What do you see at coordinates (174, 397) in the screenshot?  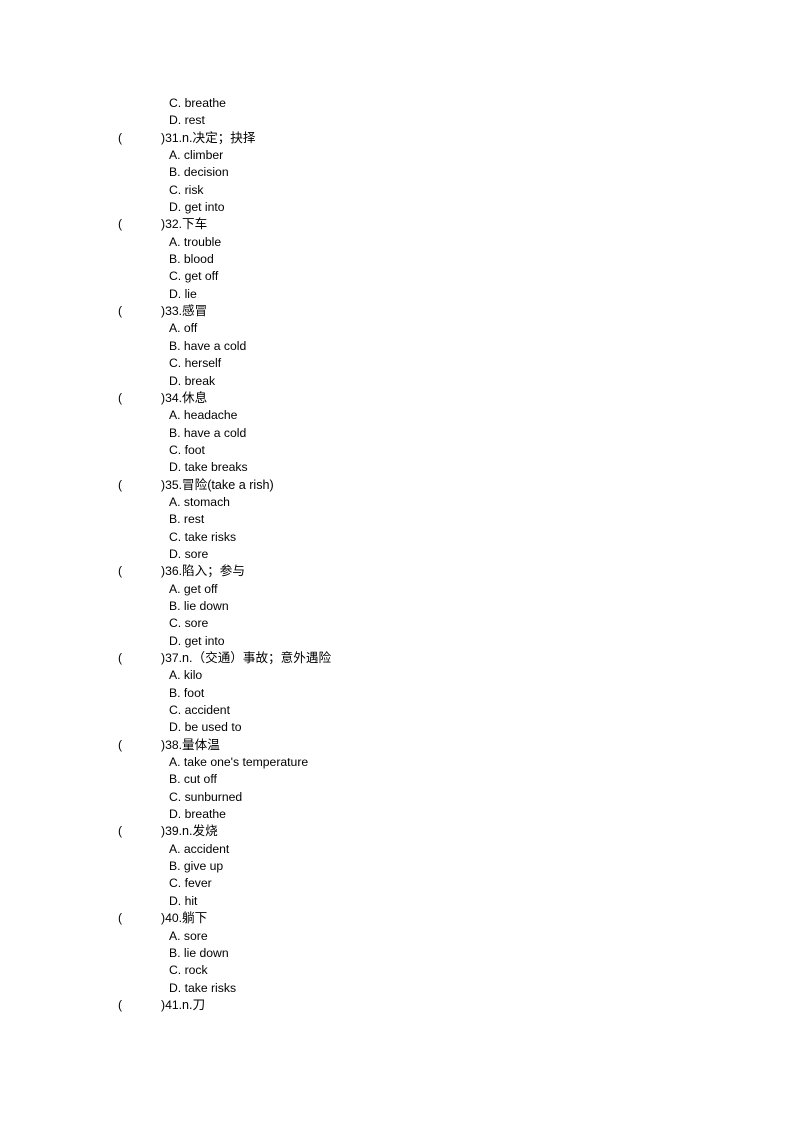 I see `question-number: 34.` at bounding box center [174, 397].